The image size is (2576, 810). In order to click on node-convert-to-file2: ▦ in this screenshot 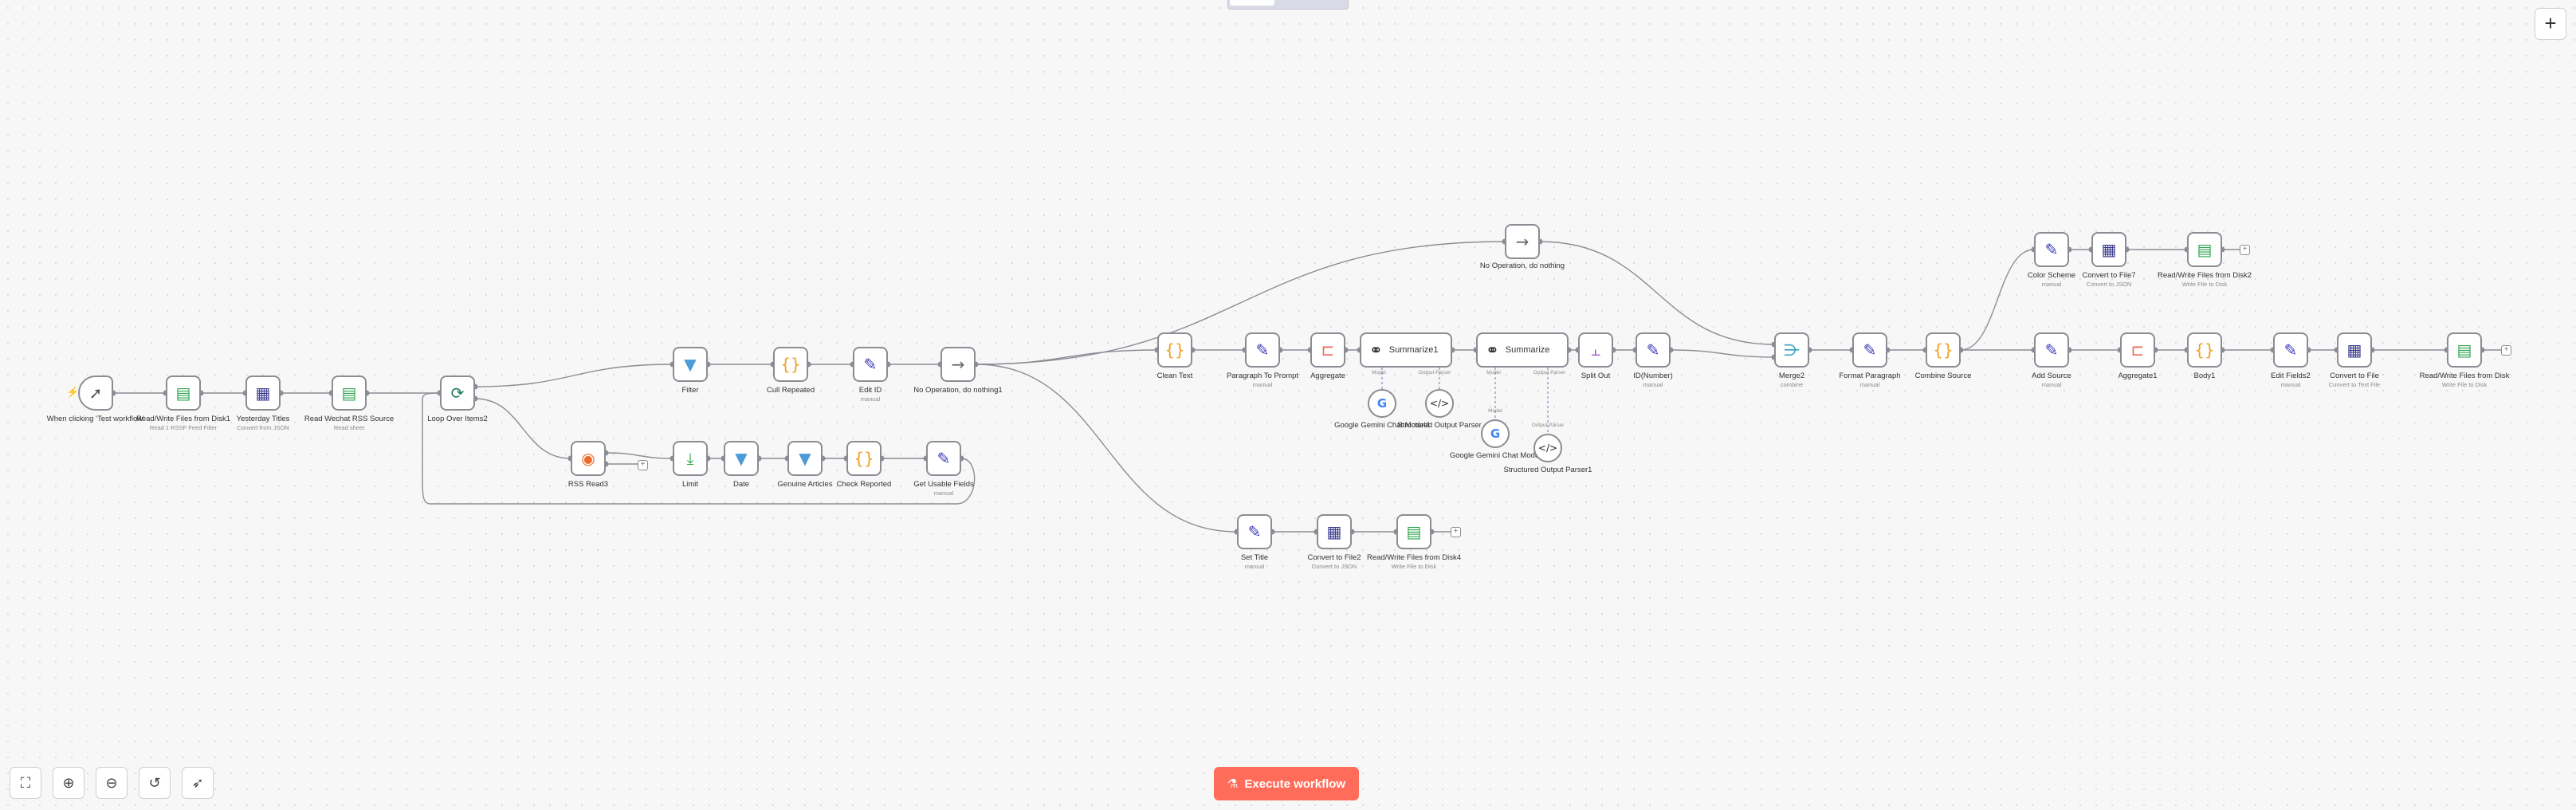, I will do `click(1334, 532)`.